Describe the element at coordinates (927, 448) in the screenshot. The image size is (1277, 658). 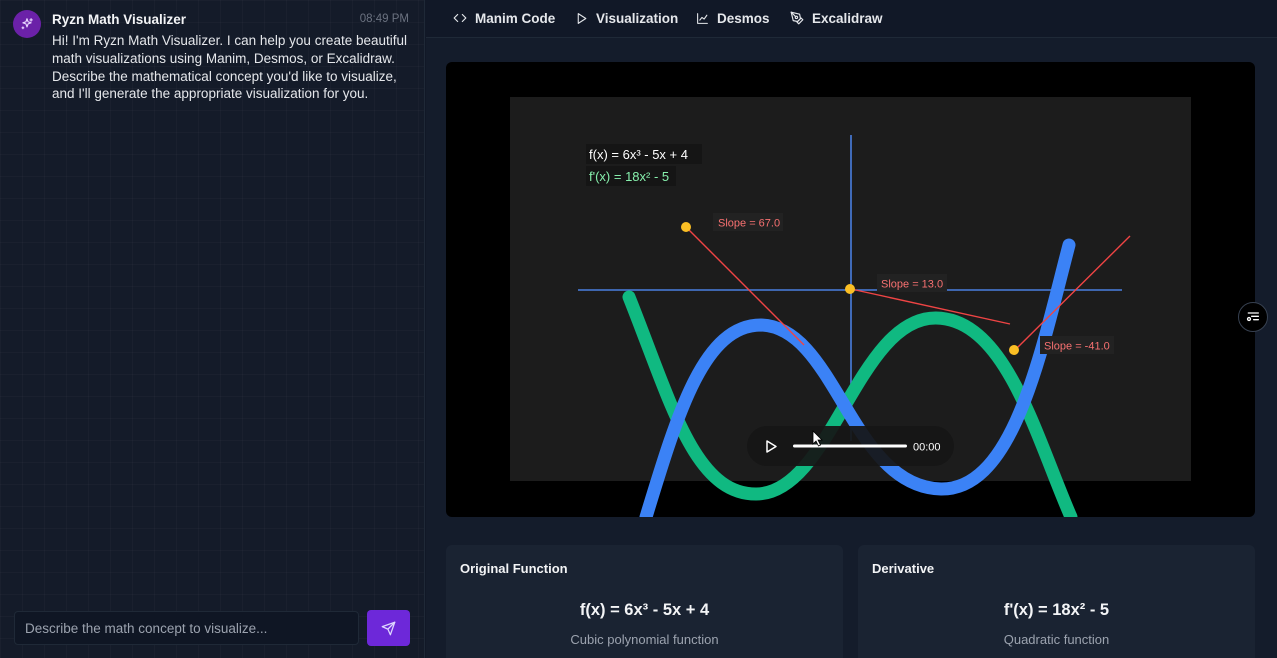
I see `video-time: 00:00` at that location.